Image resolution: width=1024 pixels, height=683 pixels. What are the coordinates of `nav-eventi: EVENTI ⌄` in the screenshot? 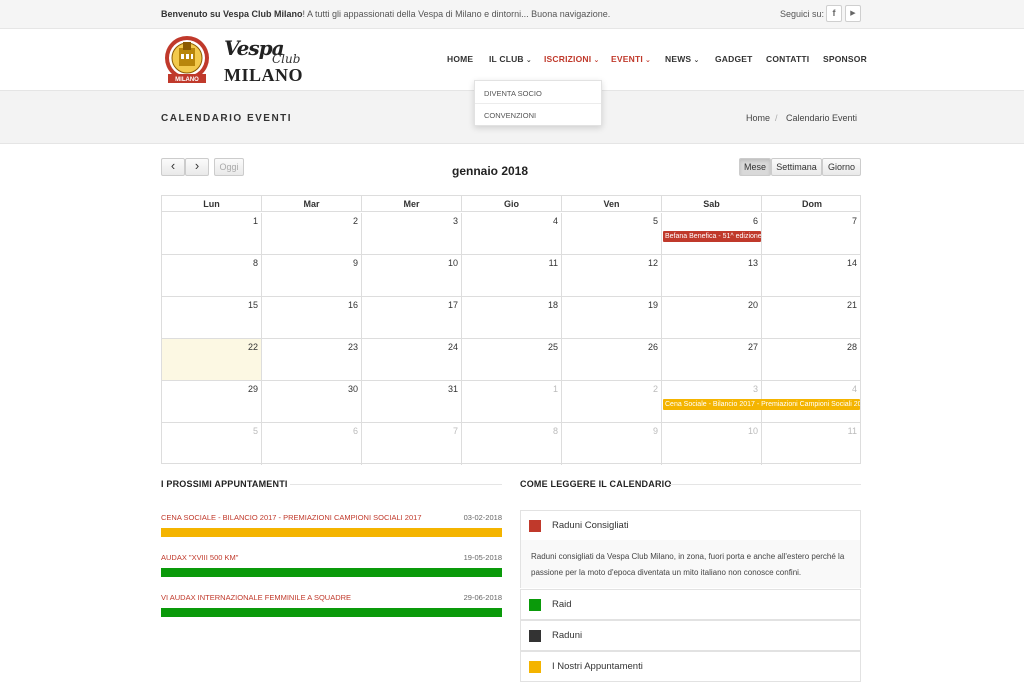 It's located at (631, 59).